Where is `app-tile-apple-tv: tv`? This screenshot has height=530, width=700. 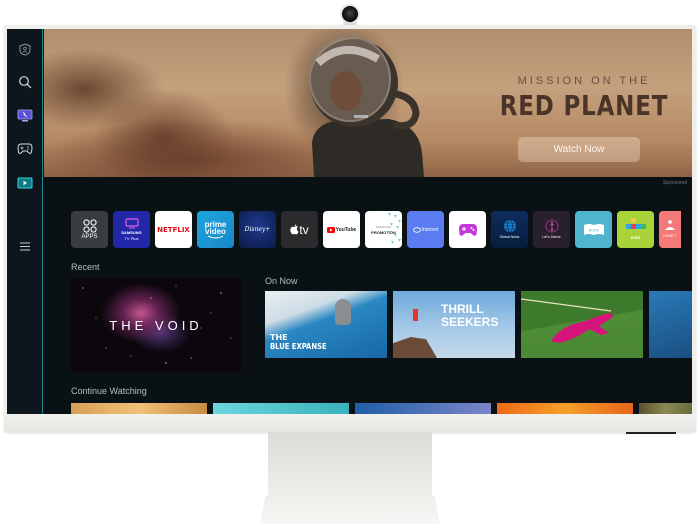 app-tile-apple-tv: tv is located at coordinates (299, 229).